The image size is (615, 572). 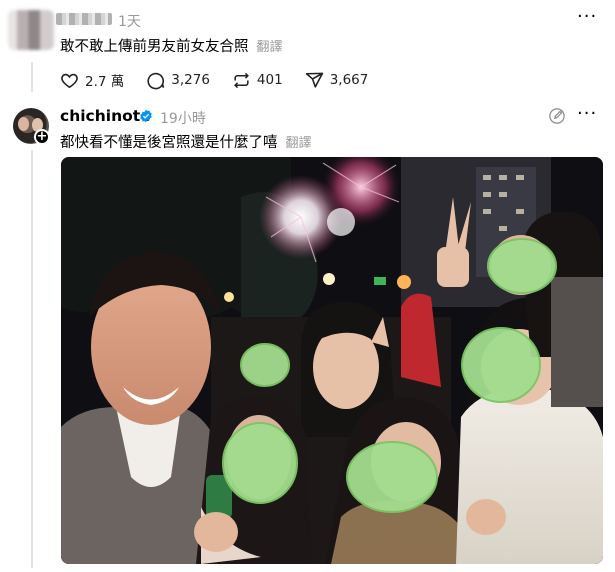 What do you see at coordinates (169, 143) in the screenshot?
I see `post-text-content: 都快看不懂是後宮照還是什麼了嘻` at bounding box center [169, 143].